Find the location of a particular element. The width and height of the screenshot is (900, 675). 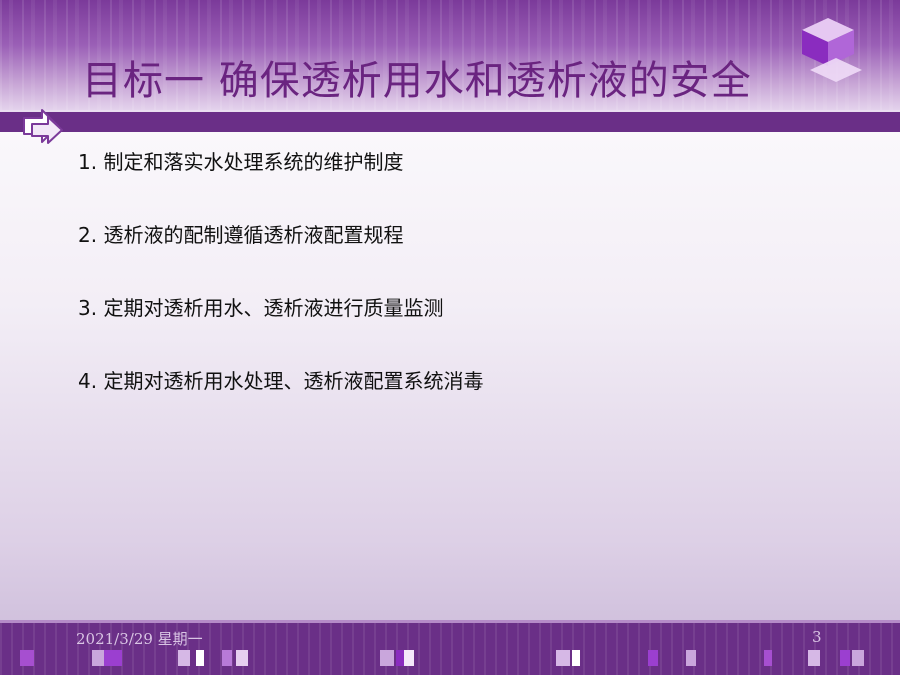

double-arrow-icon is located at coordinates (43, 126).